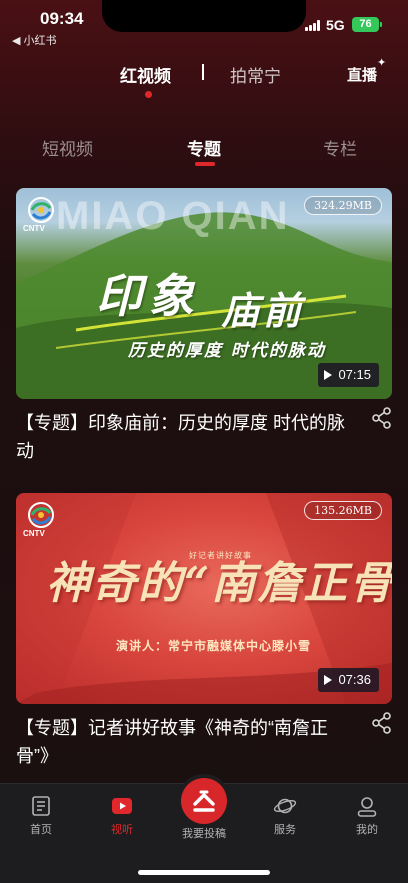  Describe the element at coordinates (313, 25) in the screenshot. I see `signal-icon` at that location.